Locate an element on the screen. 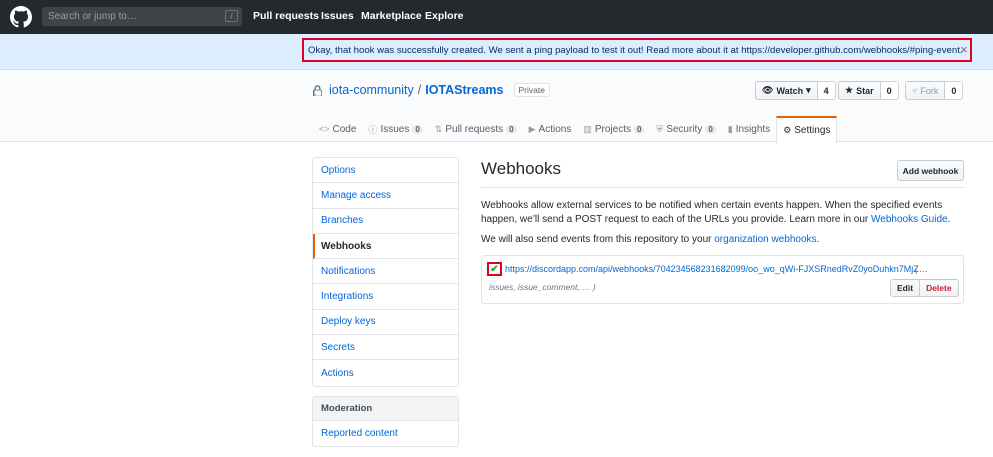 The image size is (993, 457). nav-pull-requests: Pull requests is located at coordinates (286, 16).